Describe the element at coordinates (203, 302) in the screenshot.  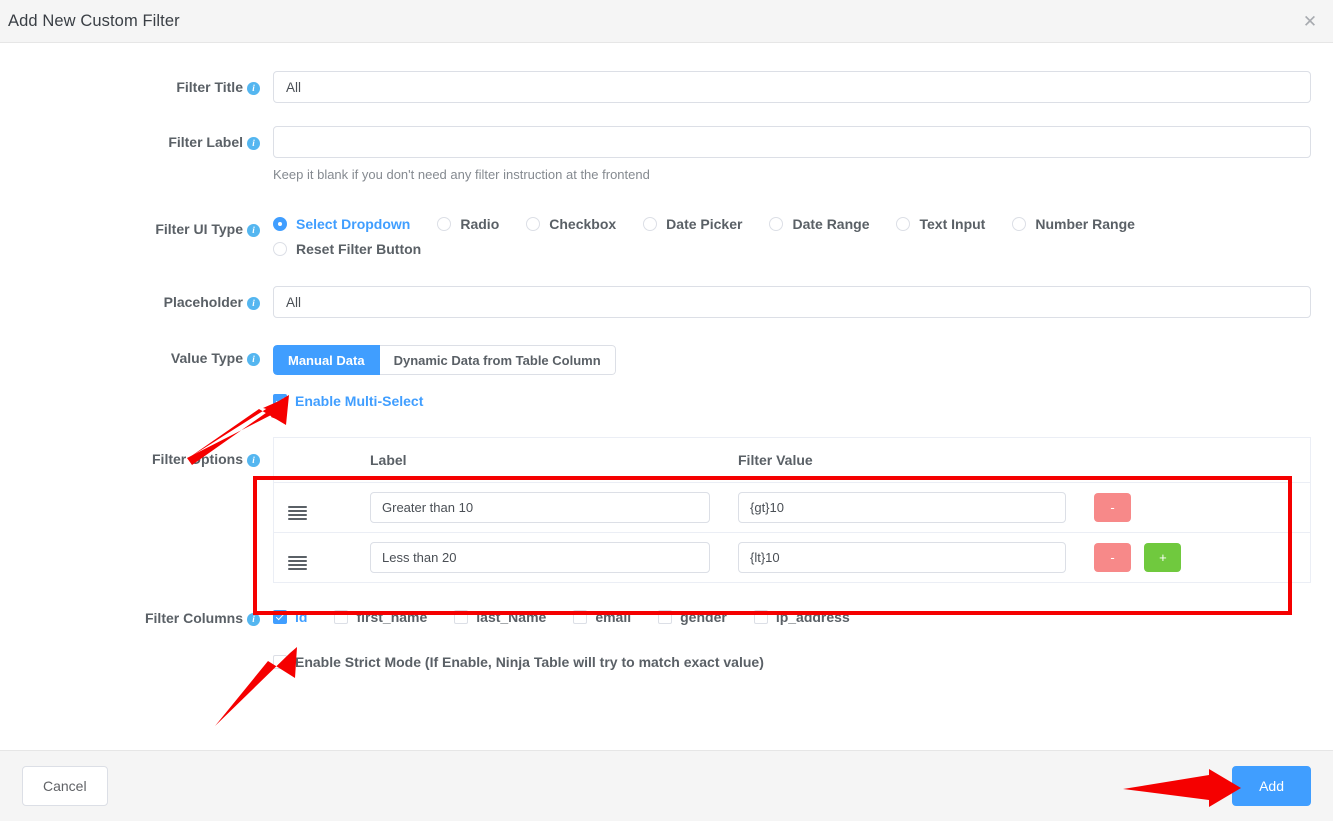
I see `placeholder-label-text: Placeholder` at that location.